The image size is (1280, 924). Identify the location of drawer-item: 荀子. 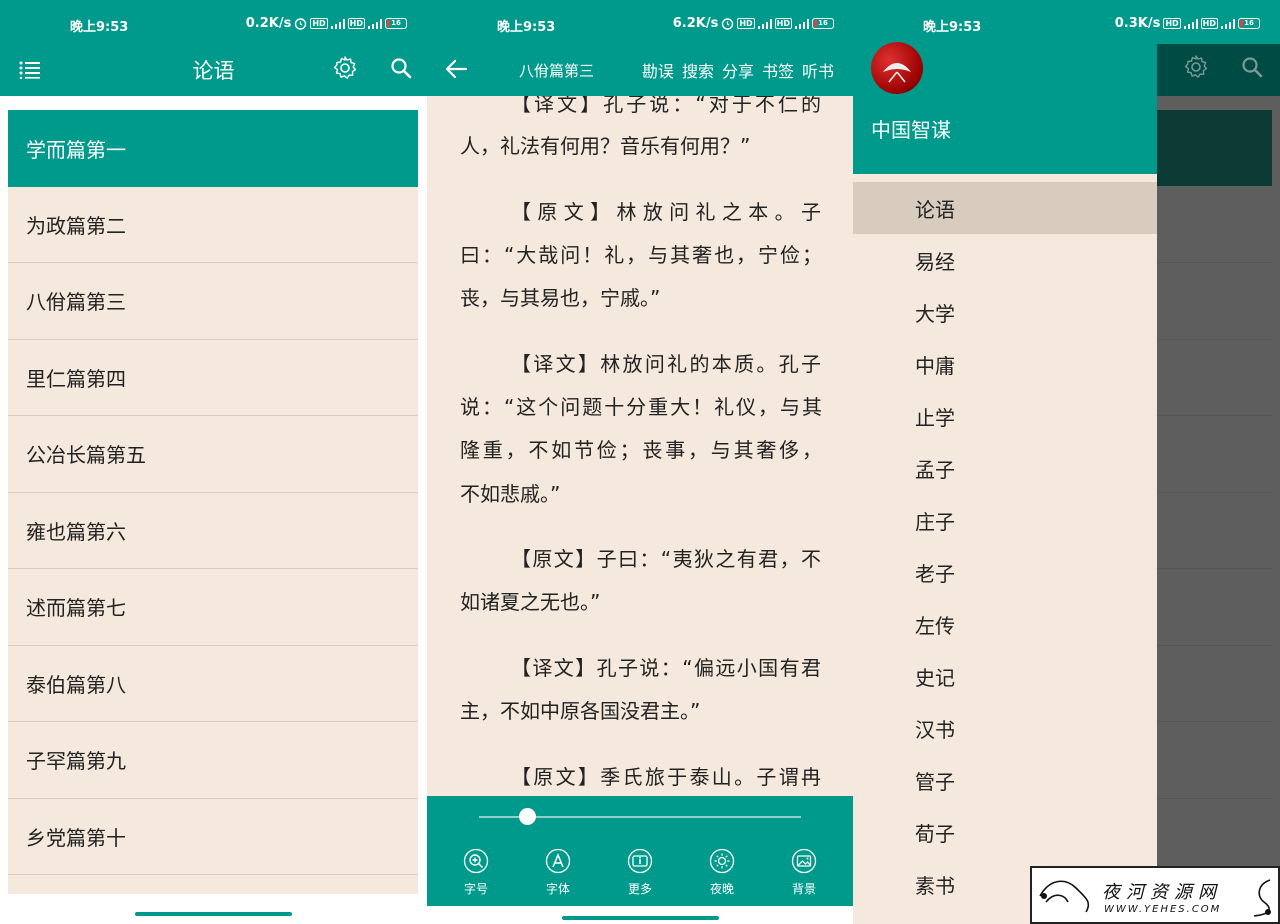
(1005, 832).